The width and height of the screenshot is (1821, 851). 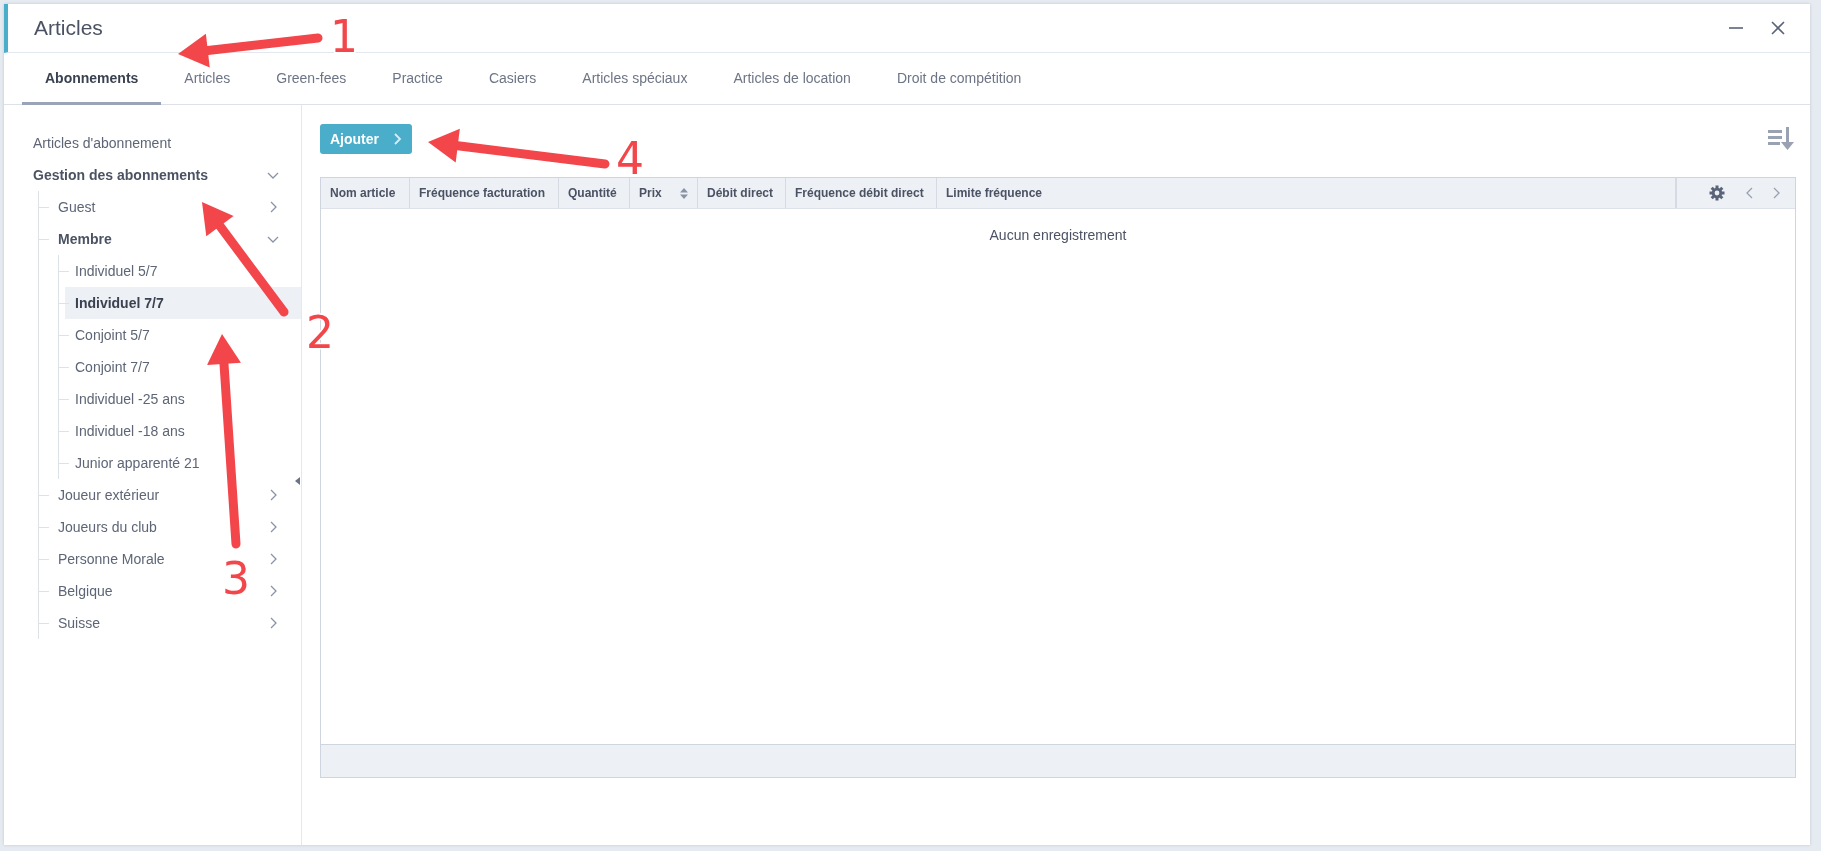 What do you see at coordinates (365, 193) in the screenshot?
I see `column-header: Nom article` at bounding box center [365, 193].